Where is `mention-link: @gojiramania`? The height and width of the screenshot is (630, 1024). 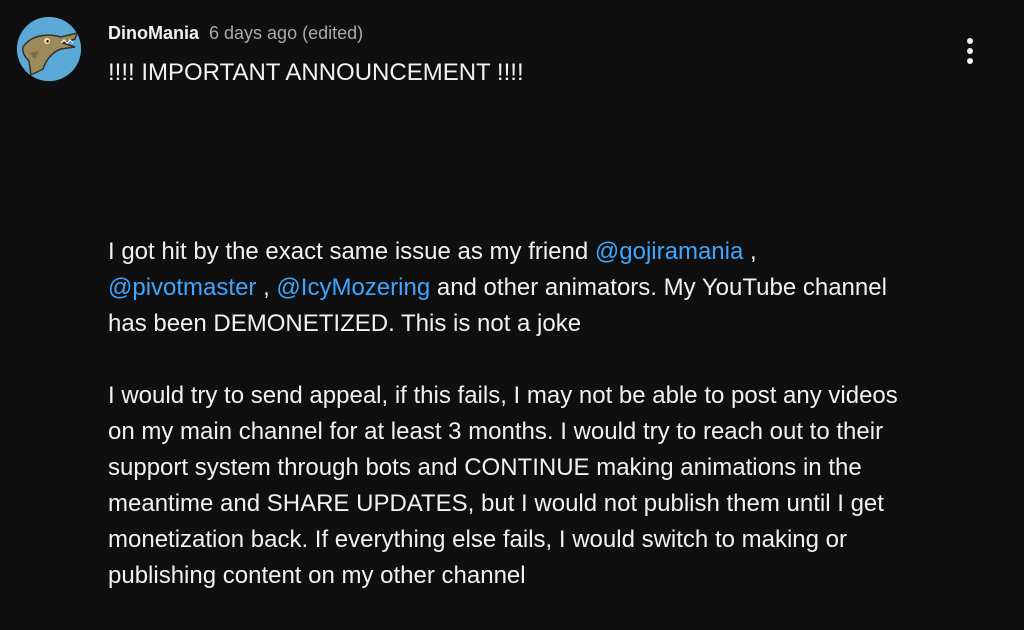
mention-link: @gojiramania is located at coordinates (669, 251).